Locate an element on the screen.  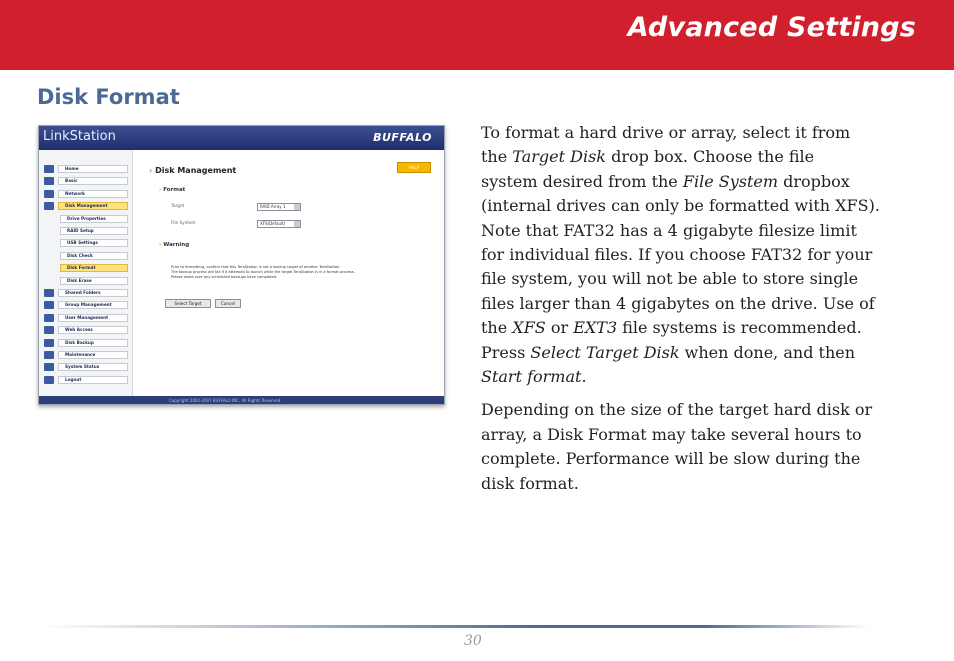
page-header-title: Advanced Settings is located at coordinates (771, 27).